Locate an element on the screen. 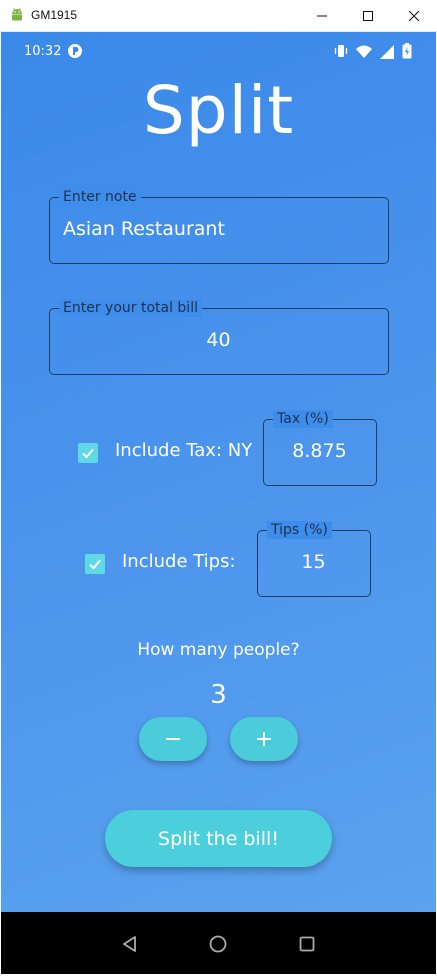 This screenshot has height=976, width=437. note-value: Asian Restaurant is located at coordinates (144, 229).